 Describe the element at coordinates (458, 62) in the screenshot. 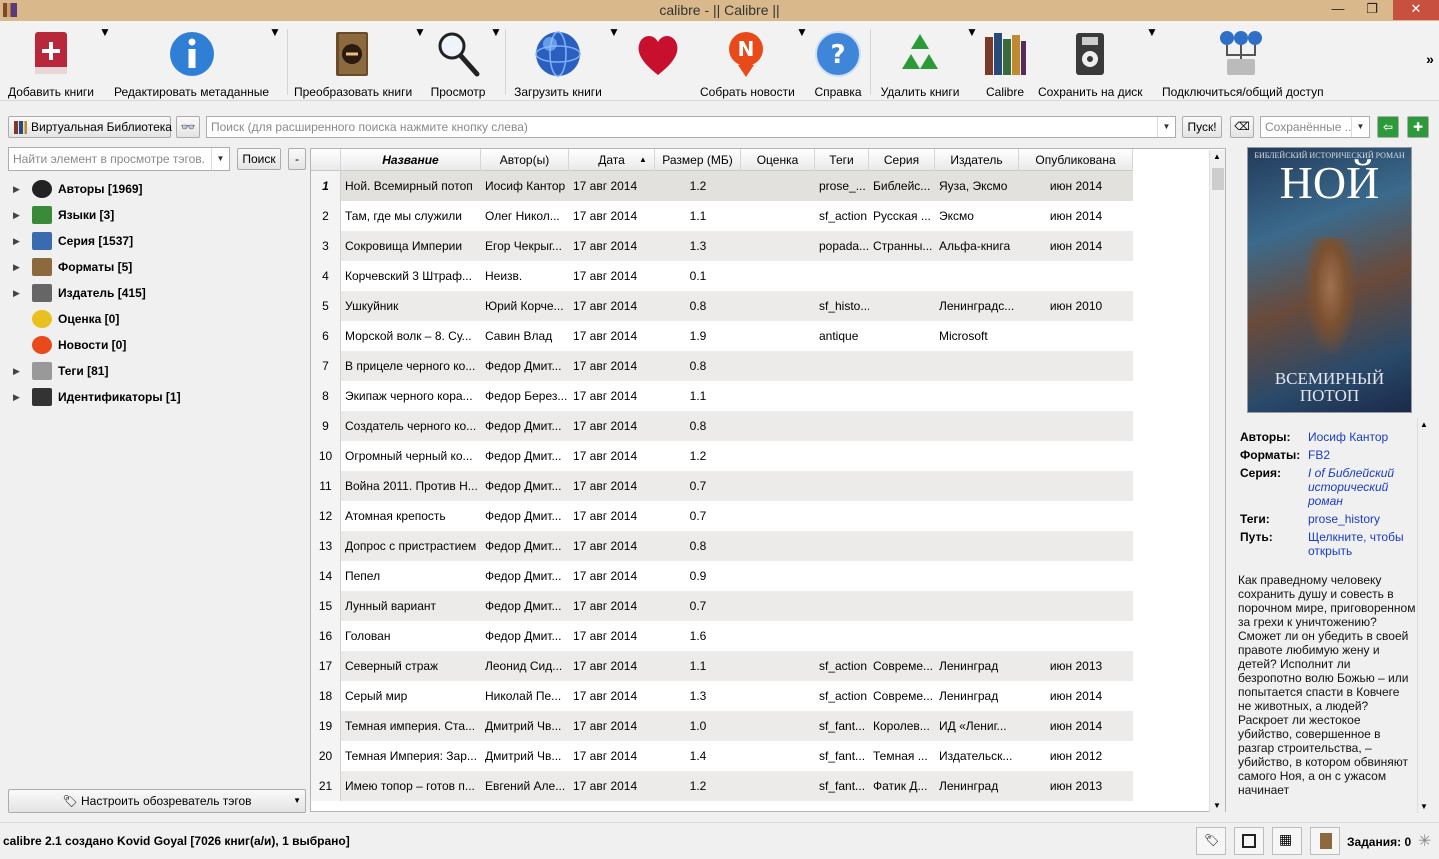

I see `view-button: Просмотр` at that location.